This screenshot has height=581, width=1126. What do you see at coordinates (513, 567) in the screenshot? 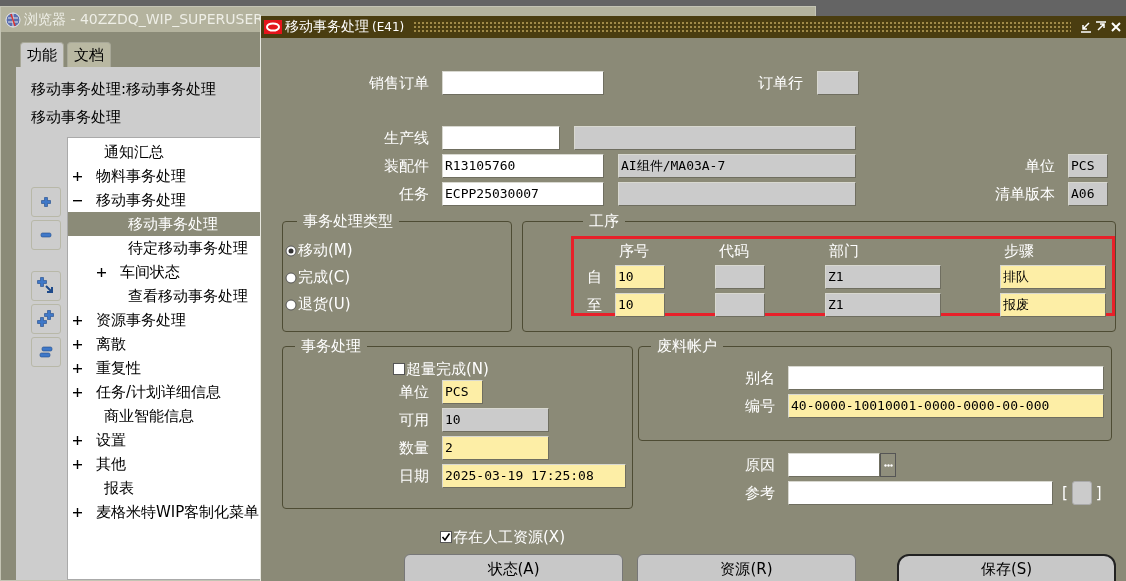
I see `push-button: 状态(A)` at bounding box center [513, 567].